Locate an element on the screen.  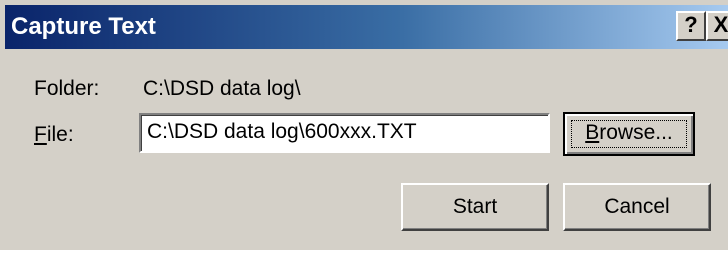
window-title: Capture Text is located at coordinates (83, 26).